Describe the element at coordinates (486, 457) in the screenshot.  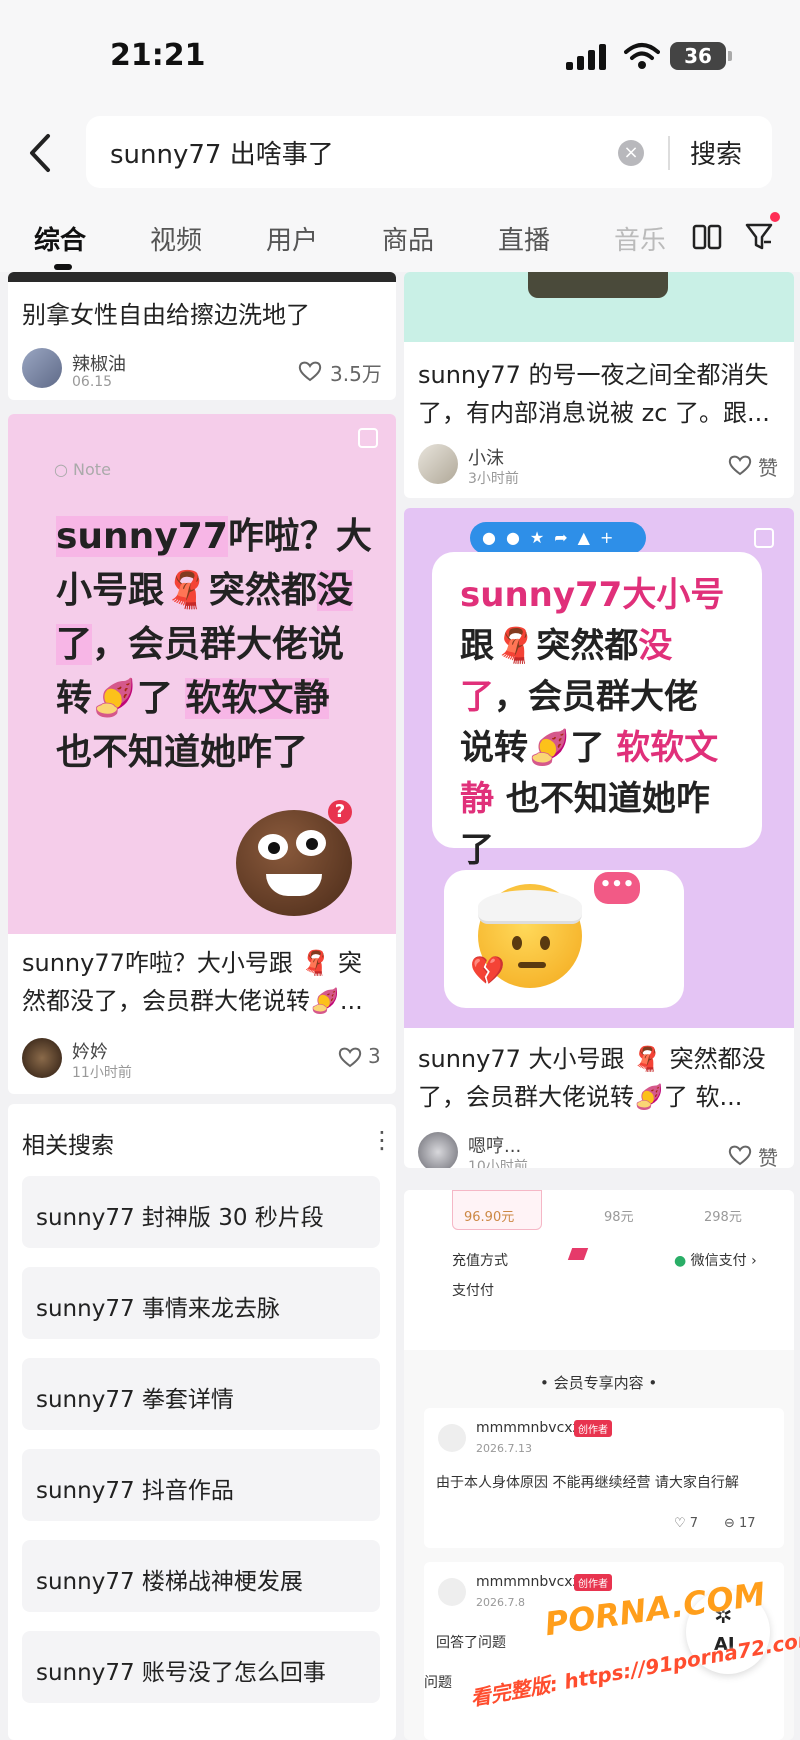
I see `author-name: 小沫` at that location.